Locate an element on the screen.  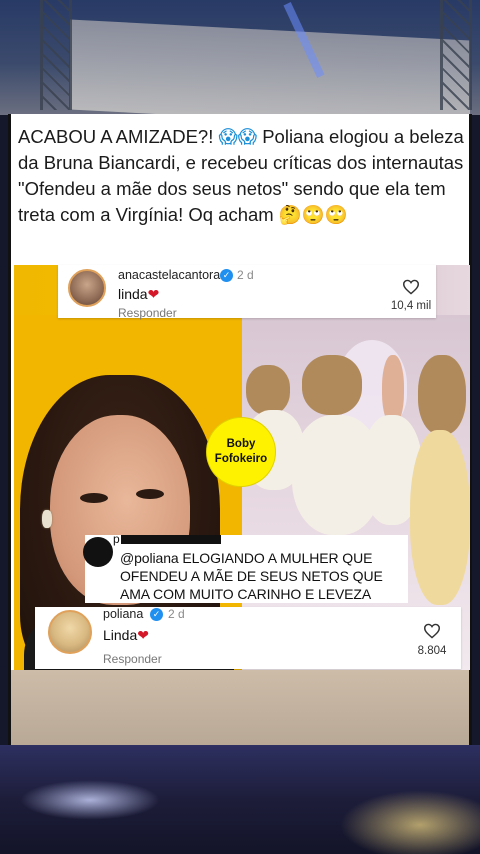
comment-username: anacastelacantora is located at coordinates (169, 275).